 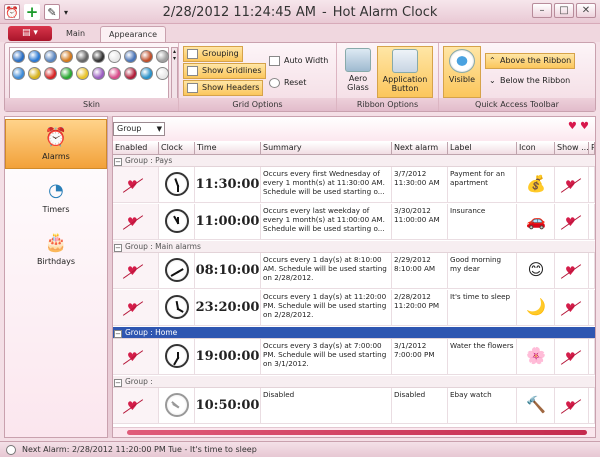 I want to click on tab-main: Main, so click(x=75, y=34).